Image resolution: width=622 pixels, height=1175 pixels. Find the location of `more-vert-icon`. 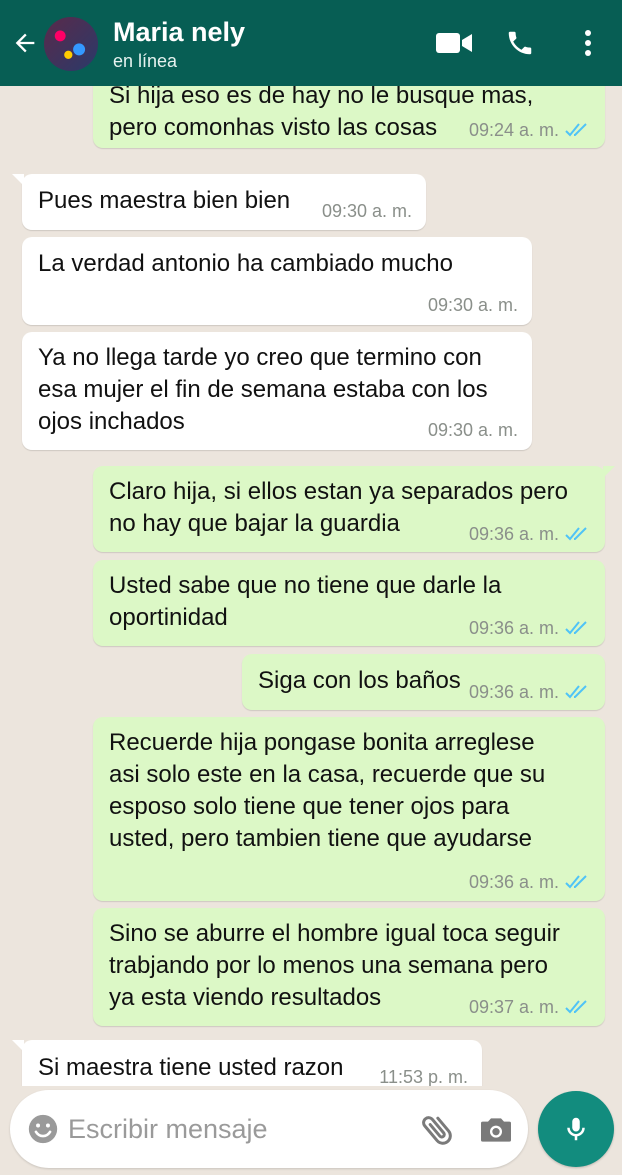

more-vert-icon is located at coordinates (588, 43).